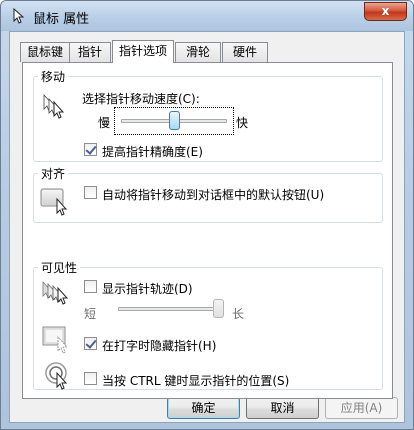 This screenshot has height=430, width=414. I want to click on tab-label: 鼠标键, so click(44, 52).